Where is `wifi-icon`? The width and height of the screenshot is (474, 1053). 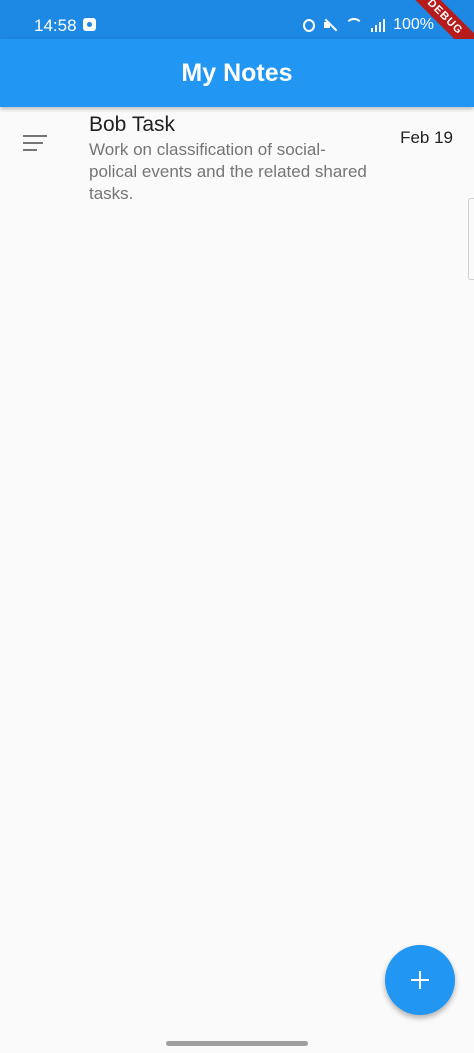 wifi-icon is located at coordinates (354, 25).